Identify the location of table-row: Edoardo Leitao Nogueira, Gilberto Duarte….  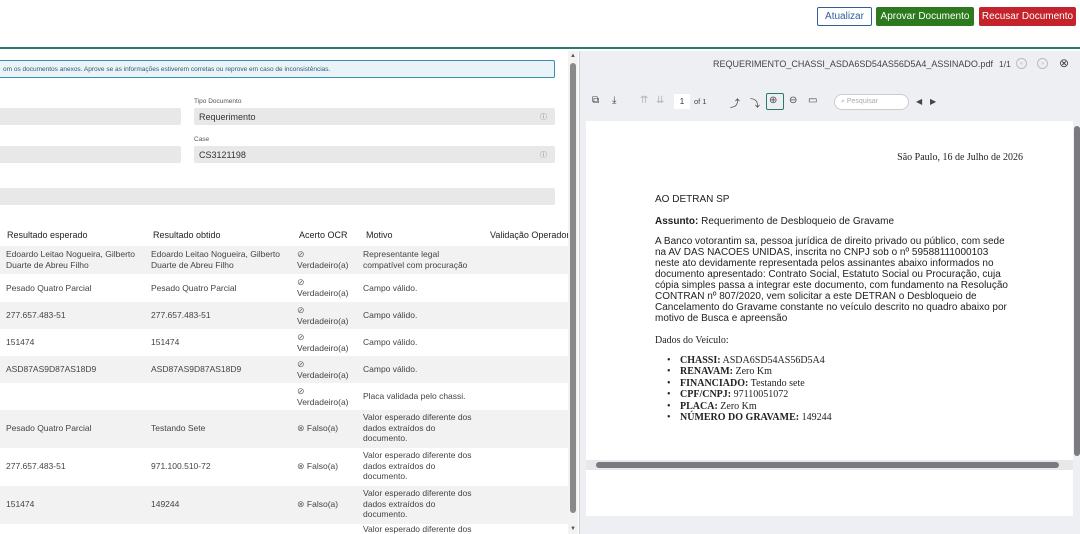
(284, 260).